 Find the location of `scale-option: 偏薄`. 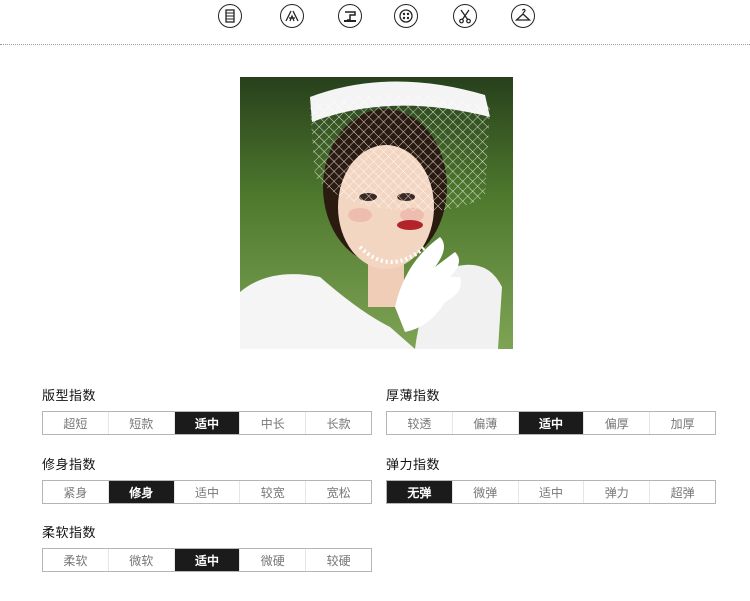

scale-option: 偏薄 is located at coordinates (486, 423).